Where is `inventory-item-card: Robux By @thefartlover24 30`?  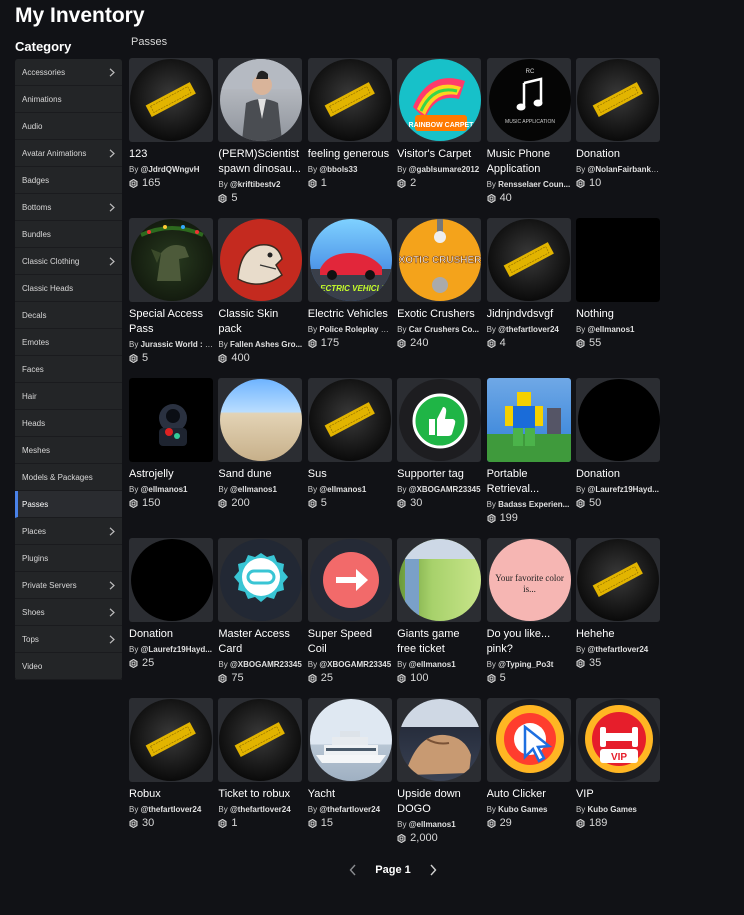
inventory-item-card: Robux By @thefartlover24 30 is located at coordinates (171, 778).